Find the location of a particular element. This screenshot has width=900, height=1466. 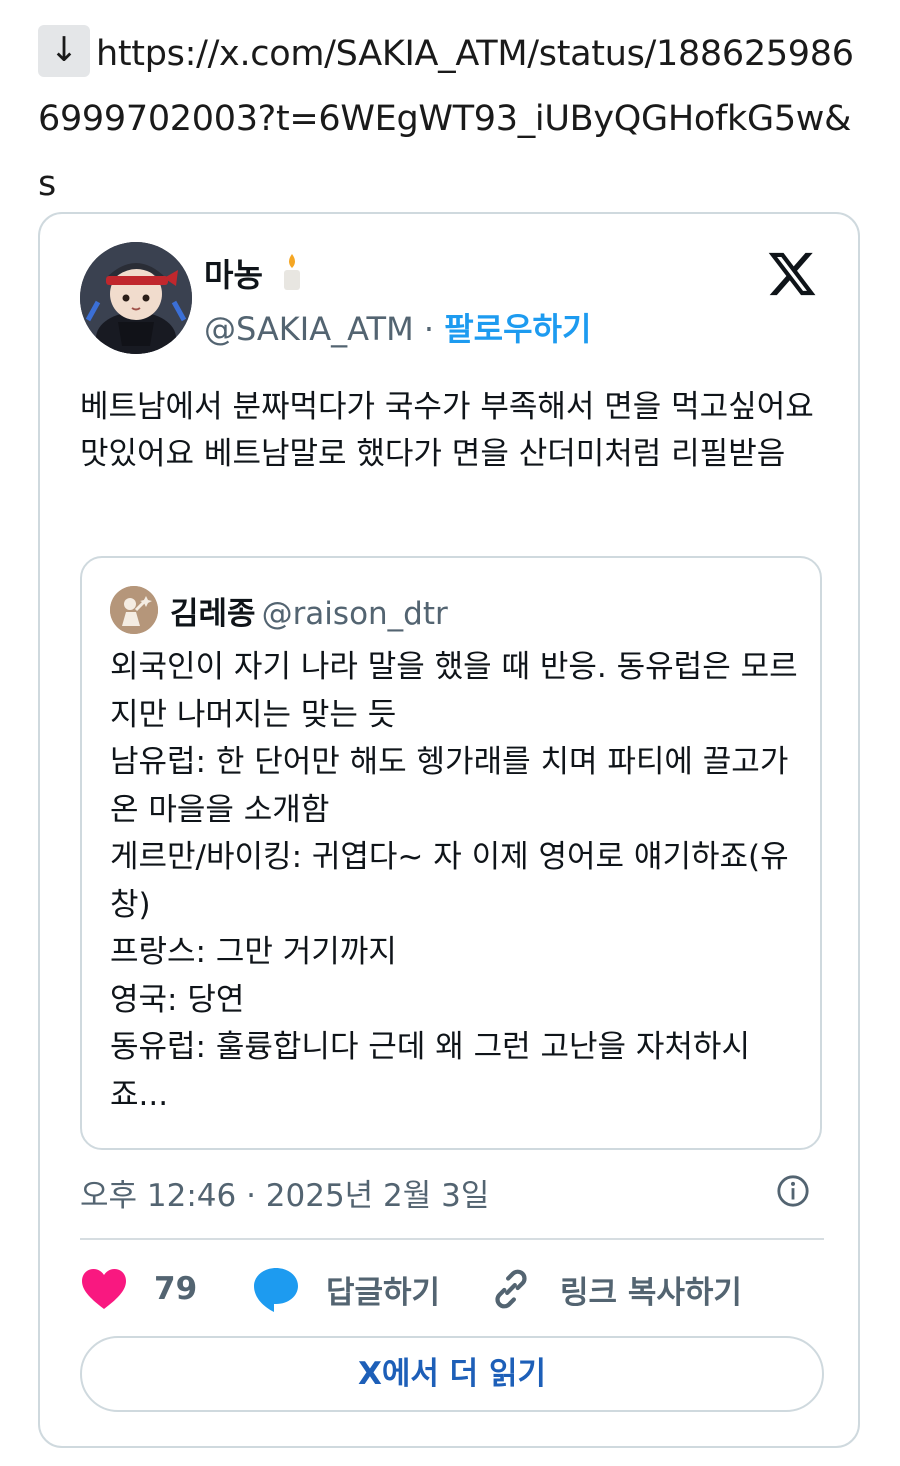

quote-text-line: 게르만/바이킹: 귀엽다~ 자 이제 영어로 얘기하죠(유창) is located at coordinates (449, 881).